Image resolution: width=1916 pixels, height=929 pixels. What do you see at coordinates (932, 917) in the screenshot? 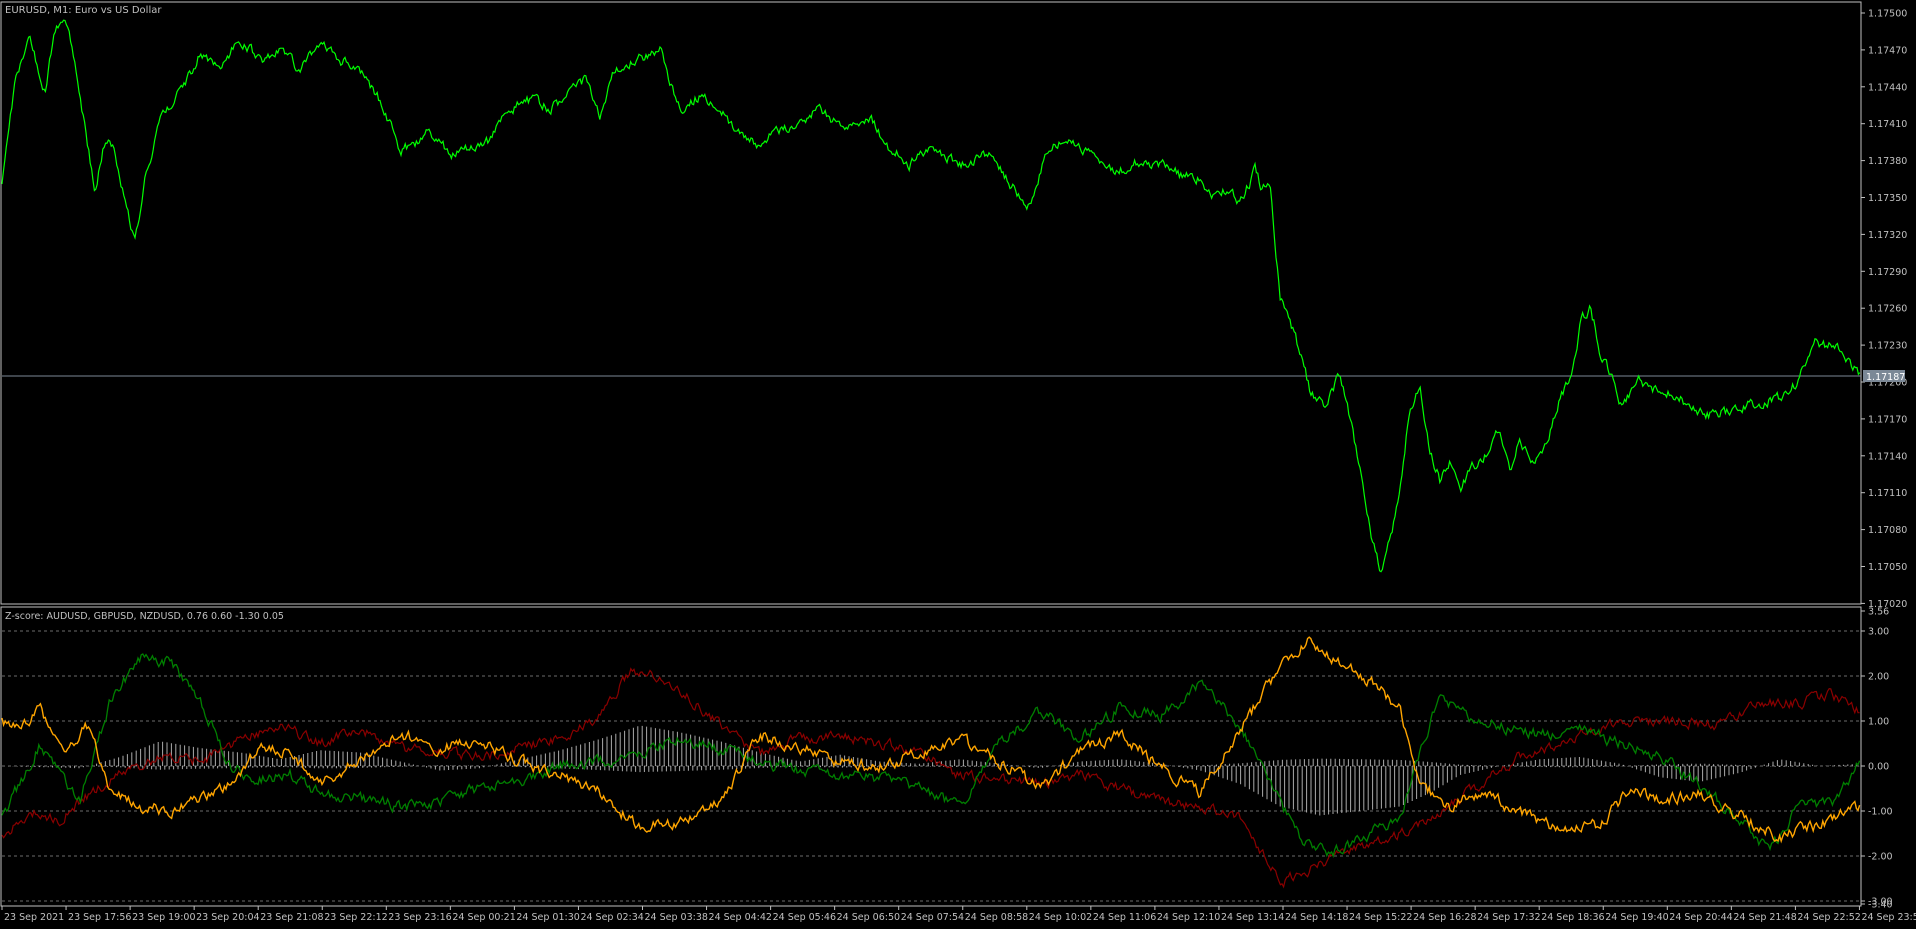
I see `time-tick-label: 24 Sep 07:54` at bounding box center [932, 917].